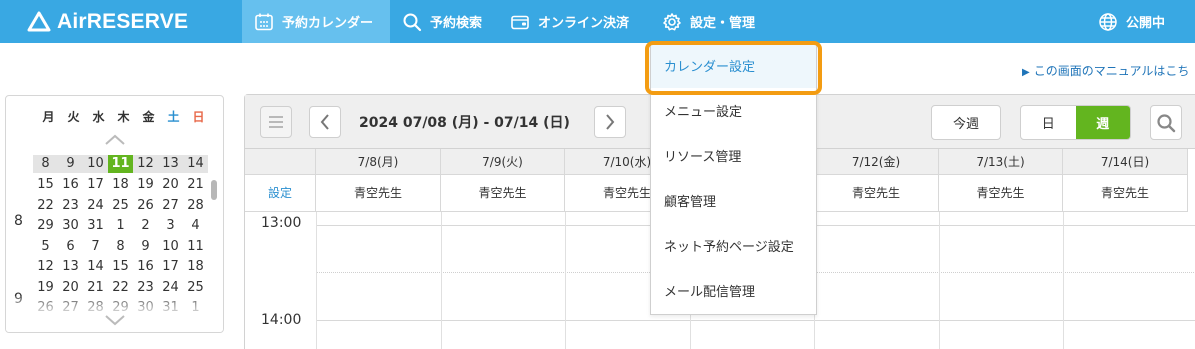 The image size is (1195, 349). Describe the element at coordinates (280, 193) in the screenshot. I see `resource-setting-link: 設定` at that location.